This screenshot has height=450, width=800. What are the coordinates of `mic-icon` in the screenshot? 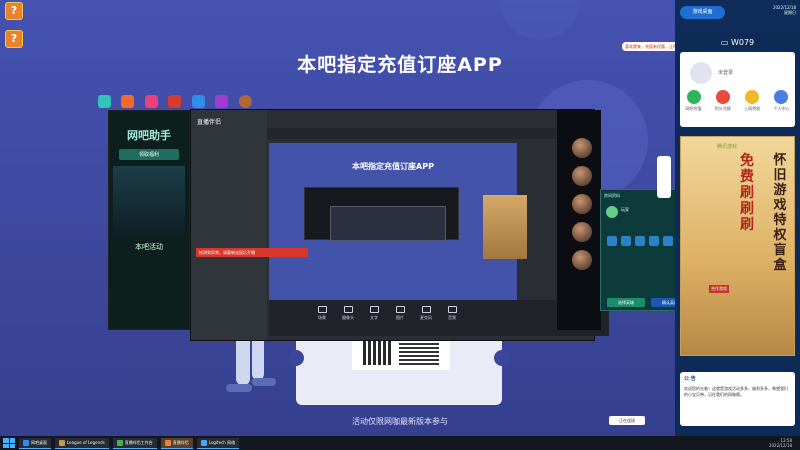 It's located at (426, 309).